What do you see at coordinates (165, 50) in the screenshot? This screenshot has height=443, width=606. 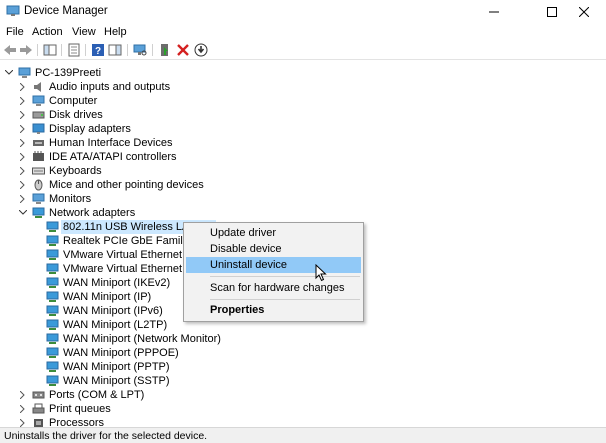 I see `update-driver-icon` at bounding box center [165, 50].